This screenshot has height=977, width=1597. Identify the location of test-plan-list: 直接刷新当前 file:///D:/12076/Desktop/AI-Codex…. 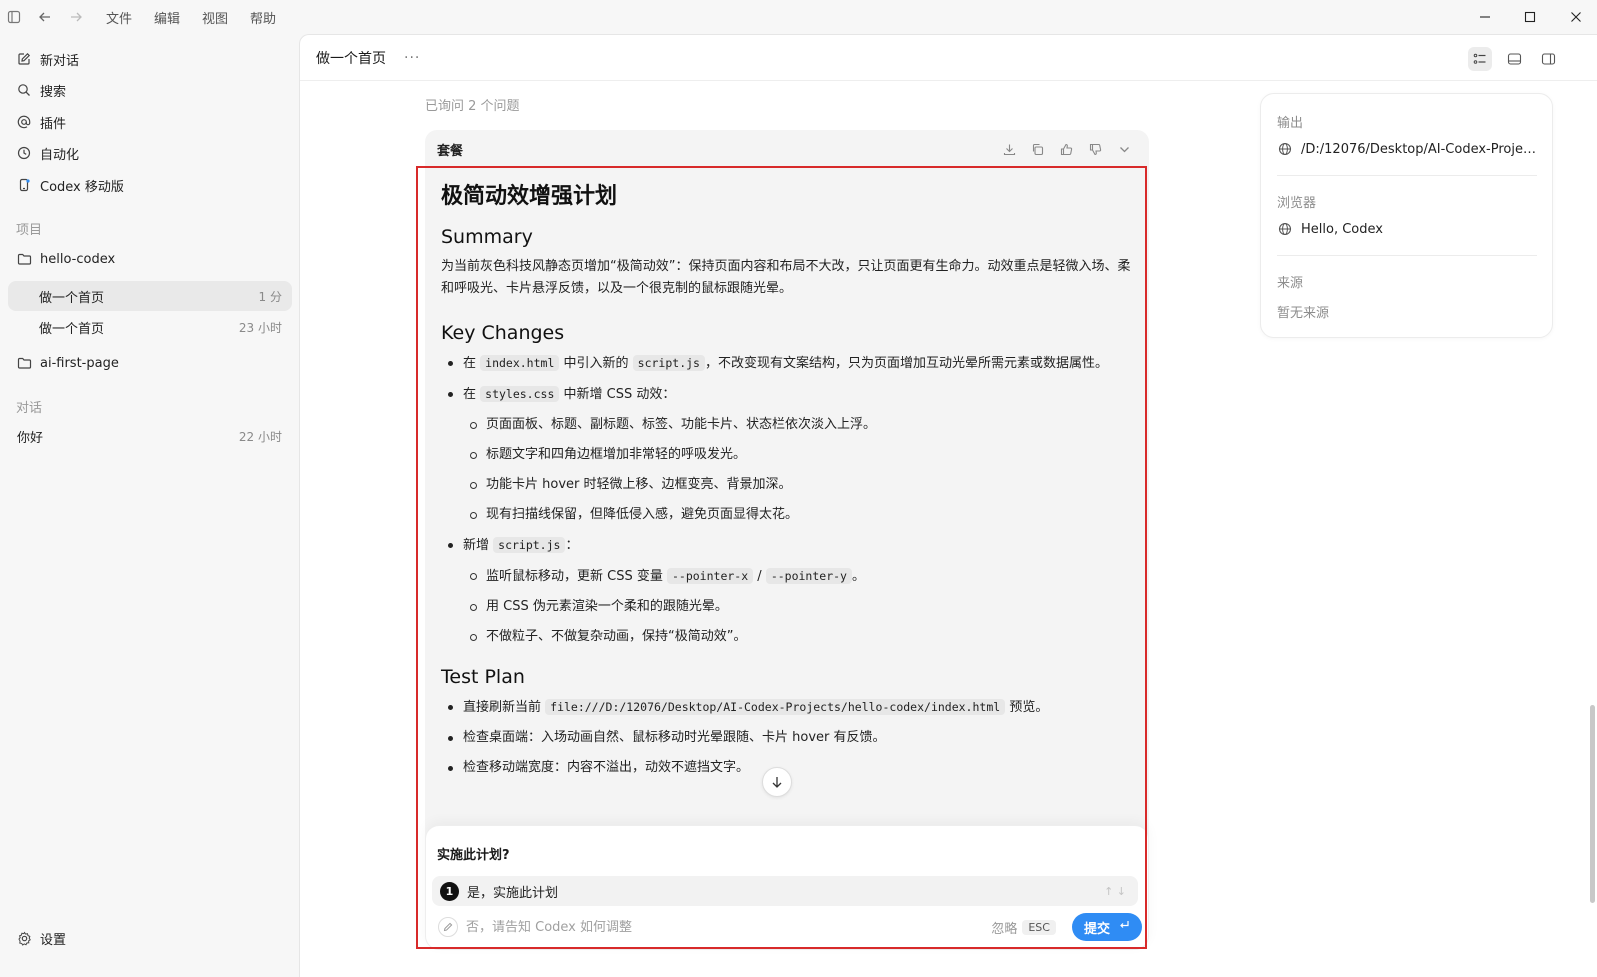
(786, 737).